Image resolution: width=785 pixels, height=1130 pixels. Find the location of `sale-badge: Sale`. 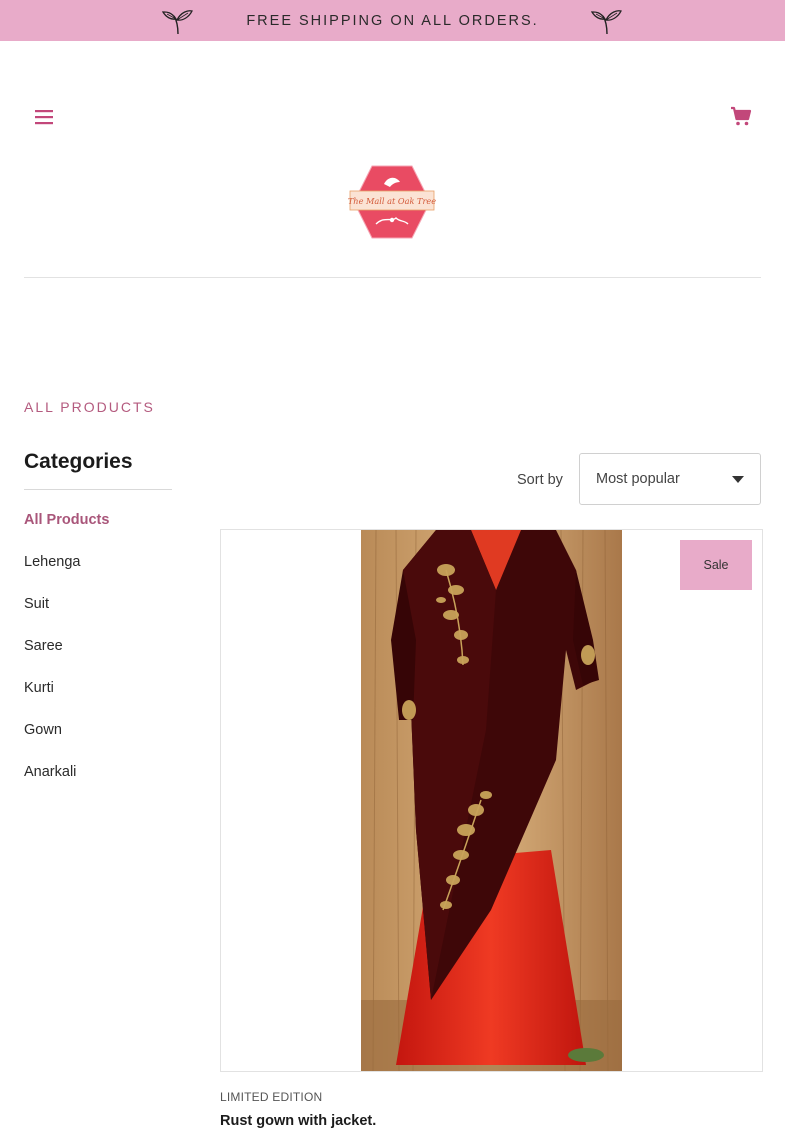

sale-badge: Sale is located at coordinates (716, 565).